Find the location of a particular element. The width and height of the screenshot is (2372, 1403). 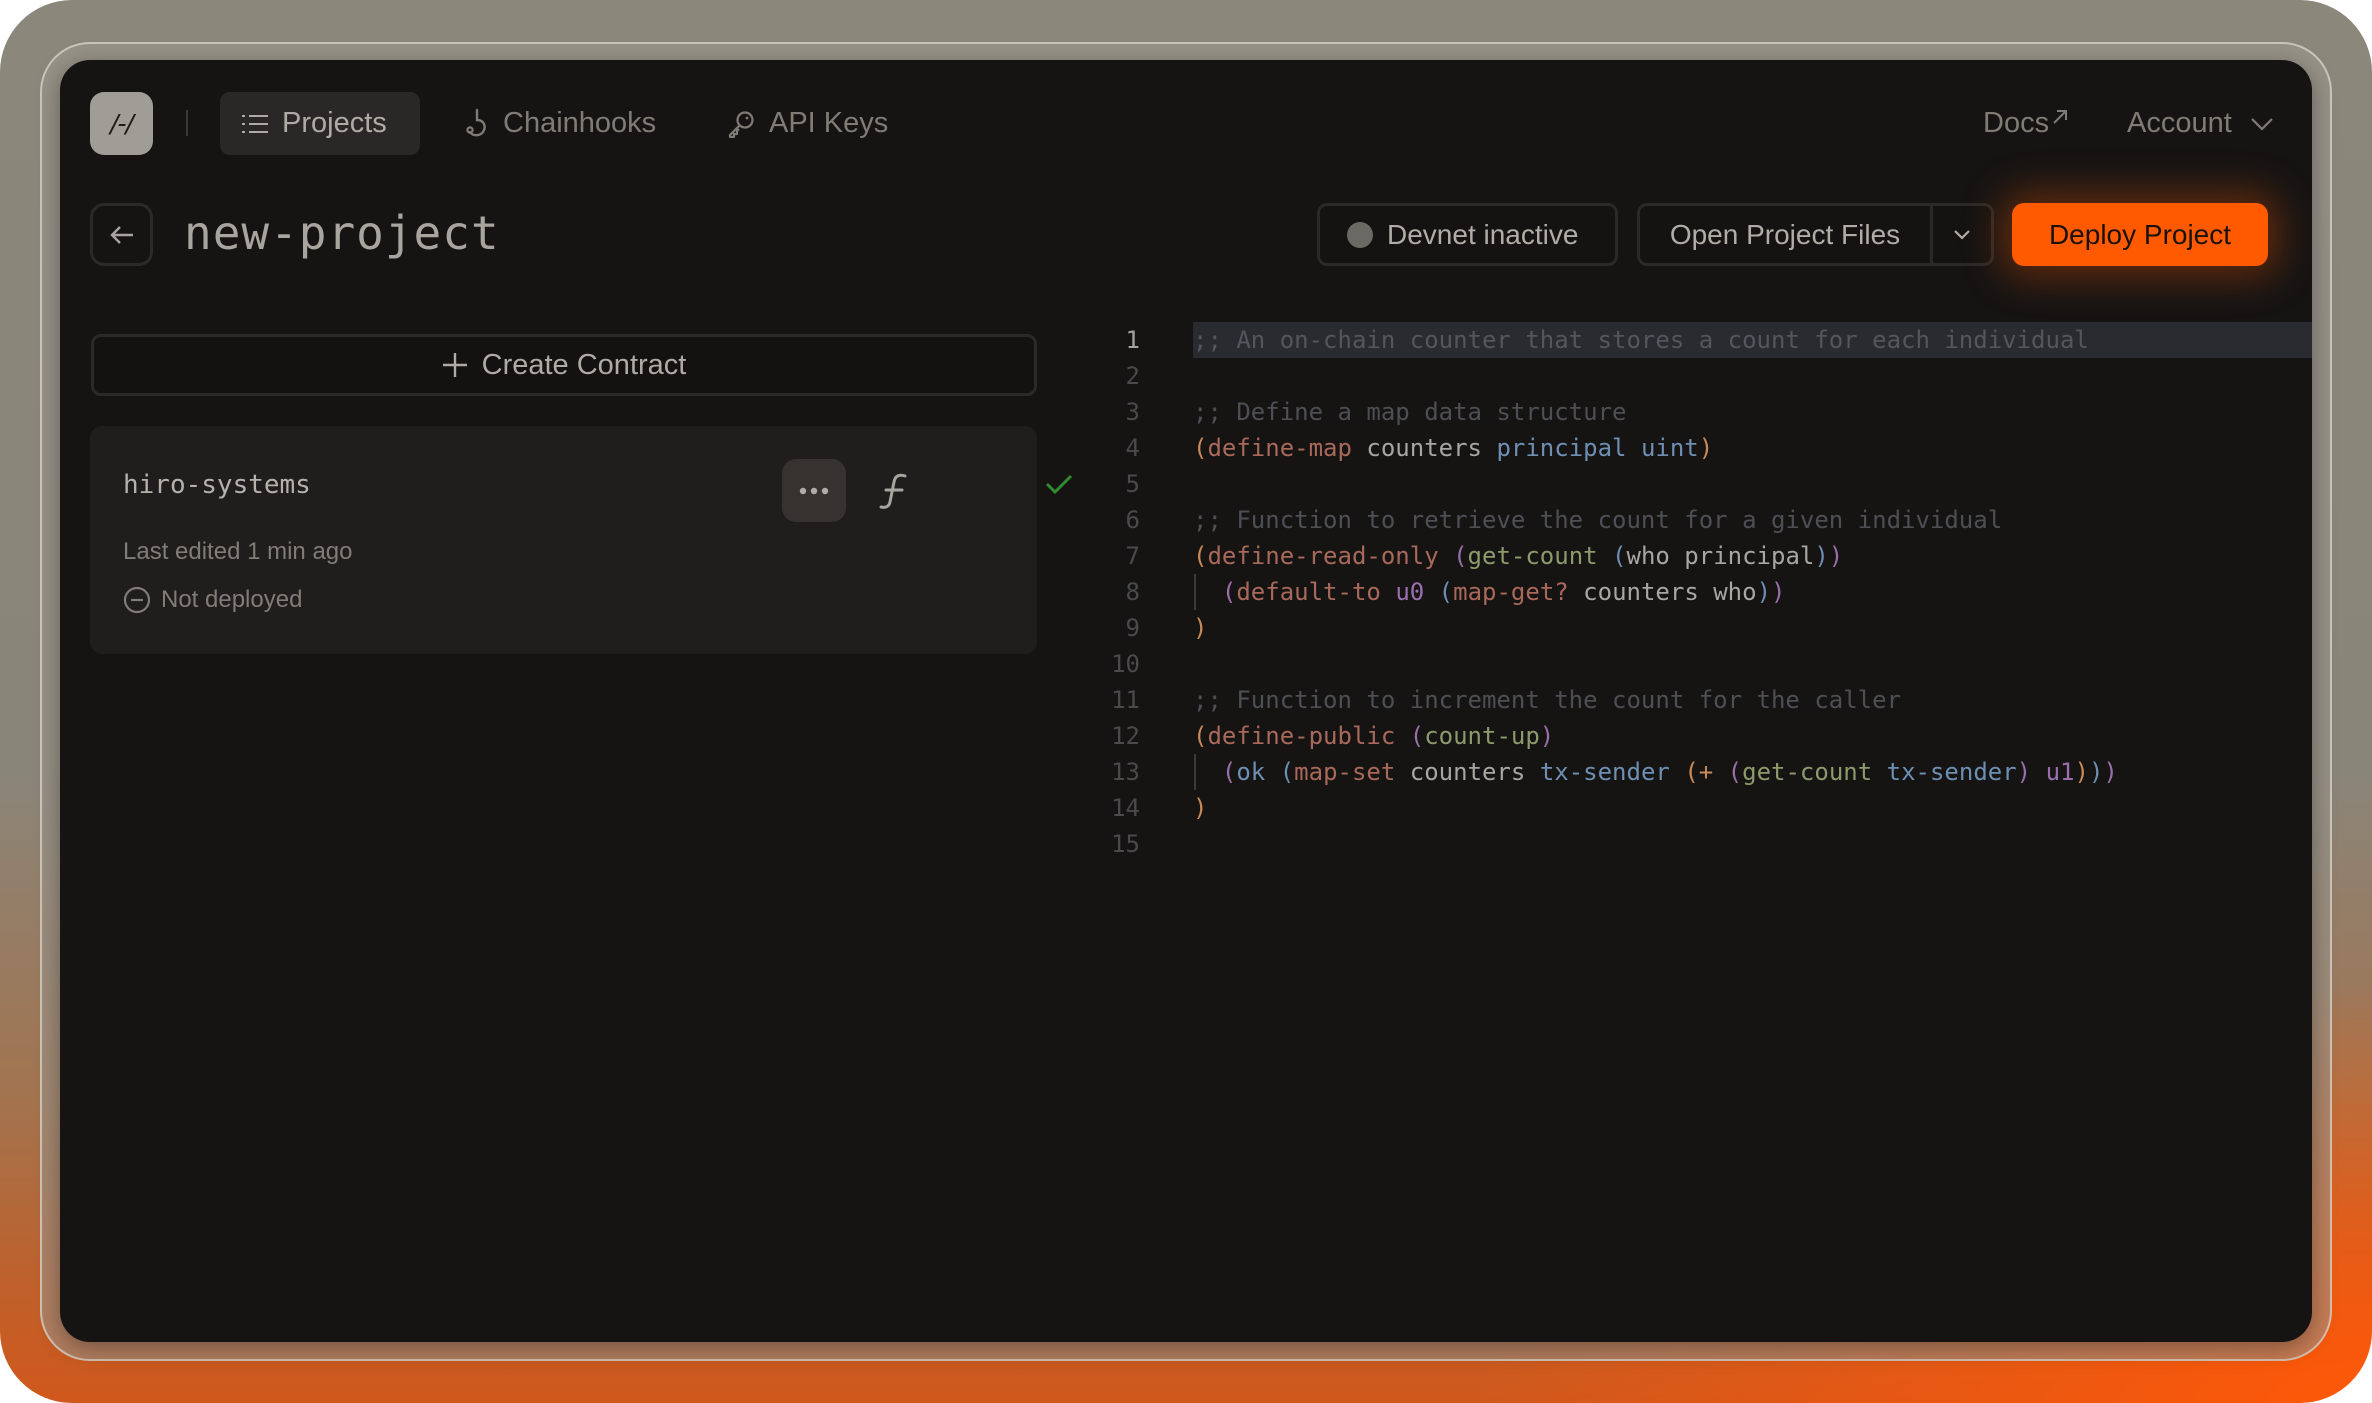

code-token: u0 is located at coordinates (1417, 592).